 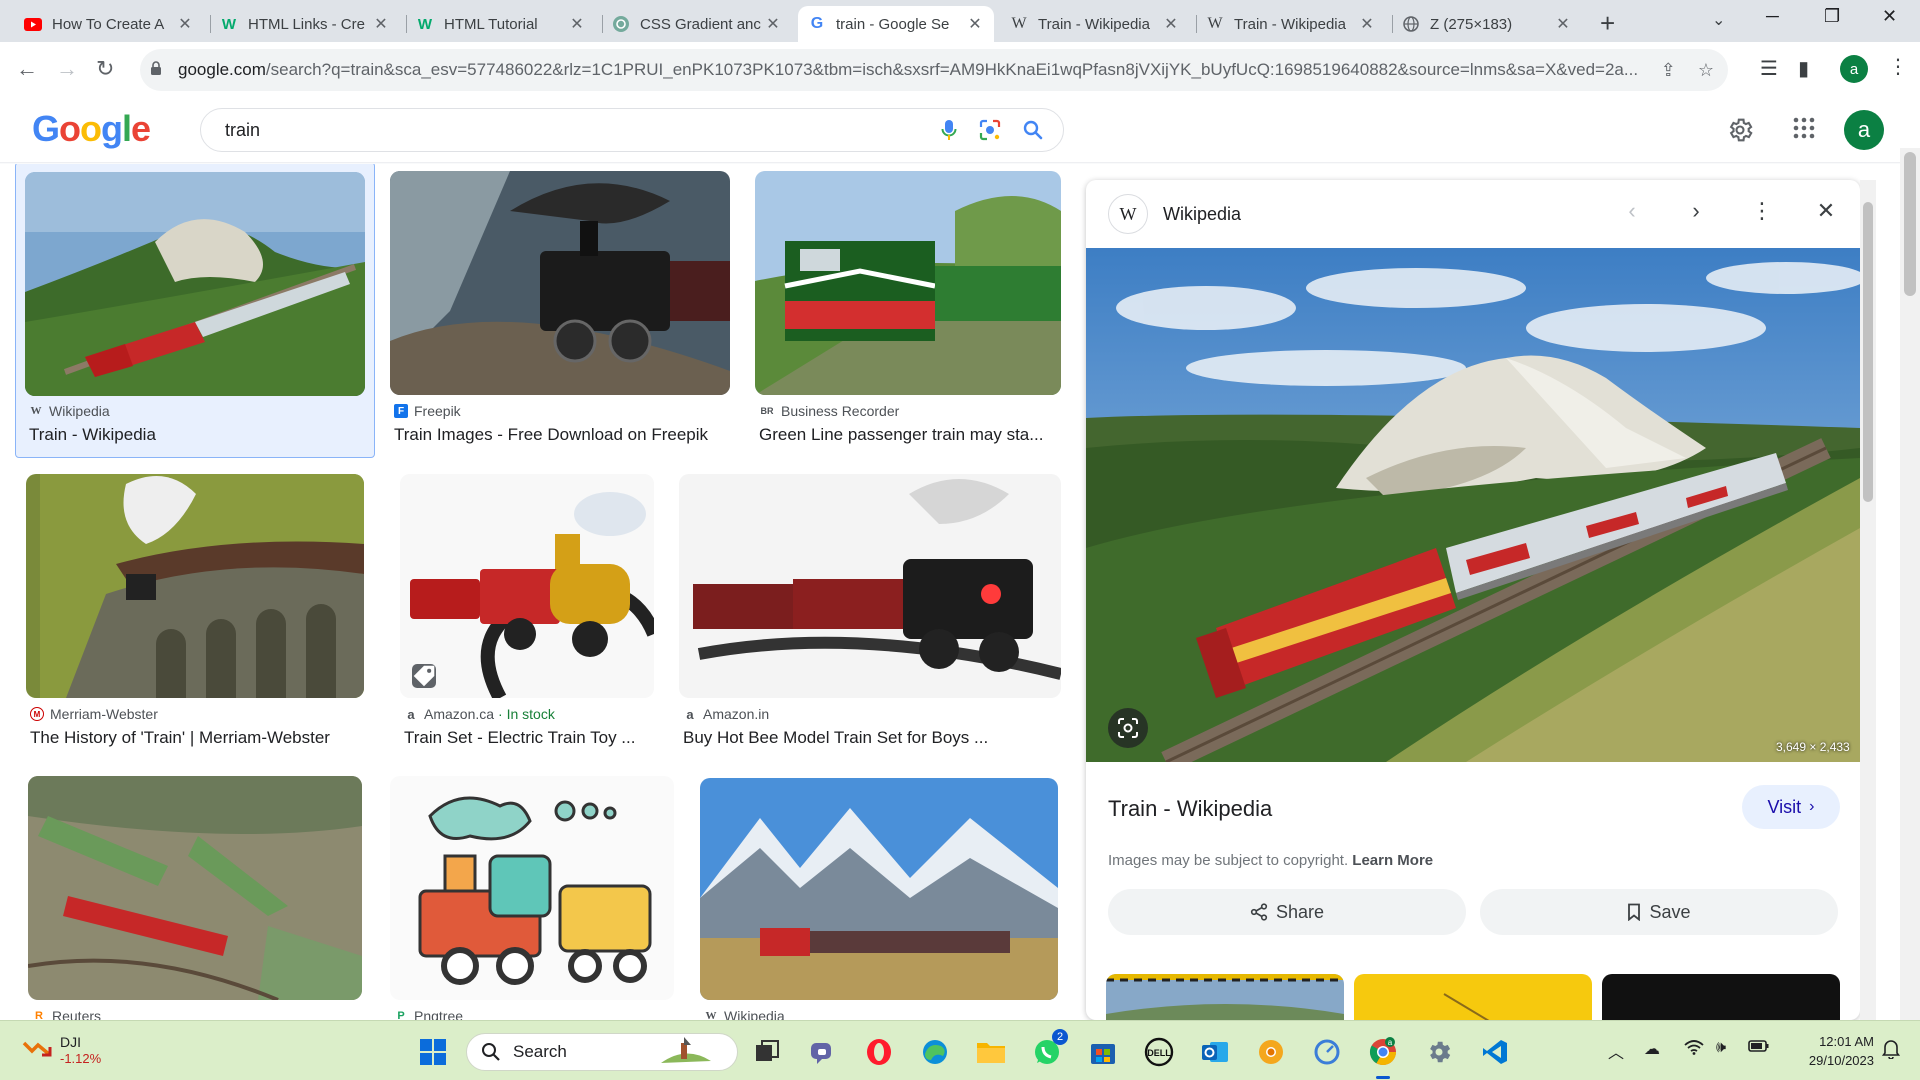 I want to click on onedrive-cloud-icon: ☁, so click(x=1652, y=1049).